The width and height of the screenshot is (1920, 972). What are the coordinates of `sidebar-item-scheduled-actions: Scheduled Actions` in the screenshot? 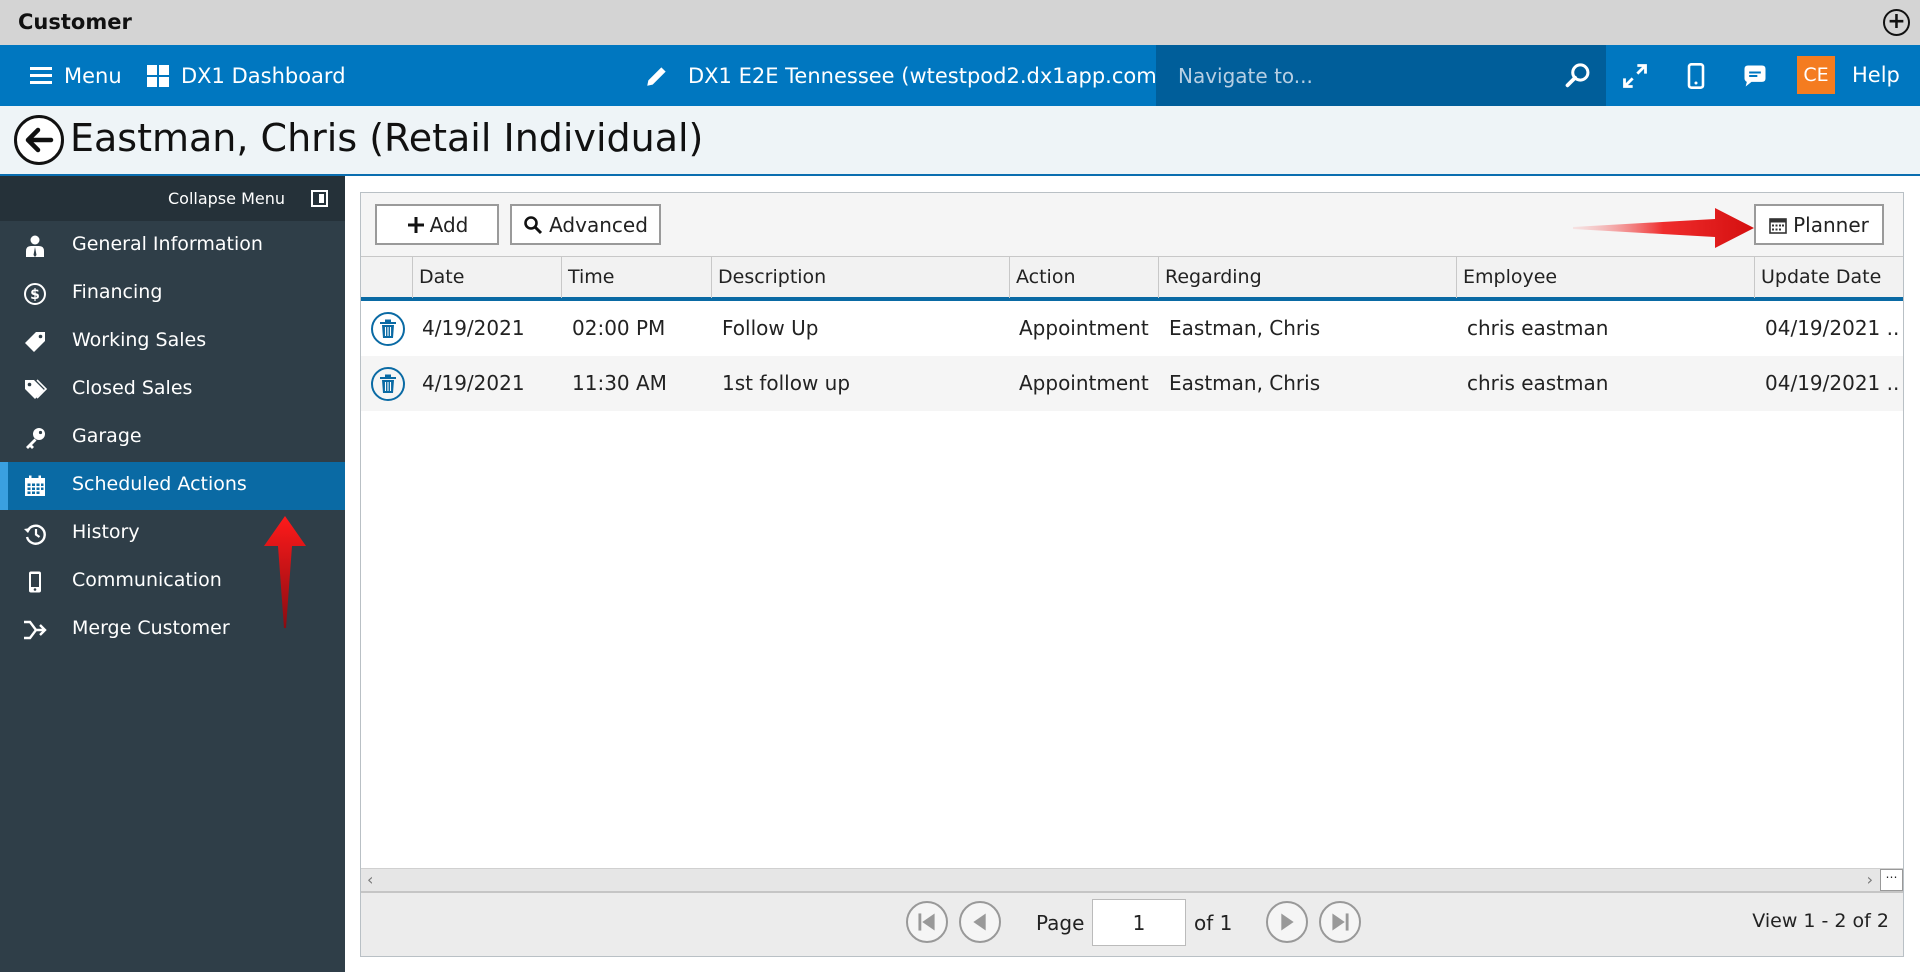 It's located at (172, 486).